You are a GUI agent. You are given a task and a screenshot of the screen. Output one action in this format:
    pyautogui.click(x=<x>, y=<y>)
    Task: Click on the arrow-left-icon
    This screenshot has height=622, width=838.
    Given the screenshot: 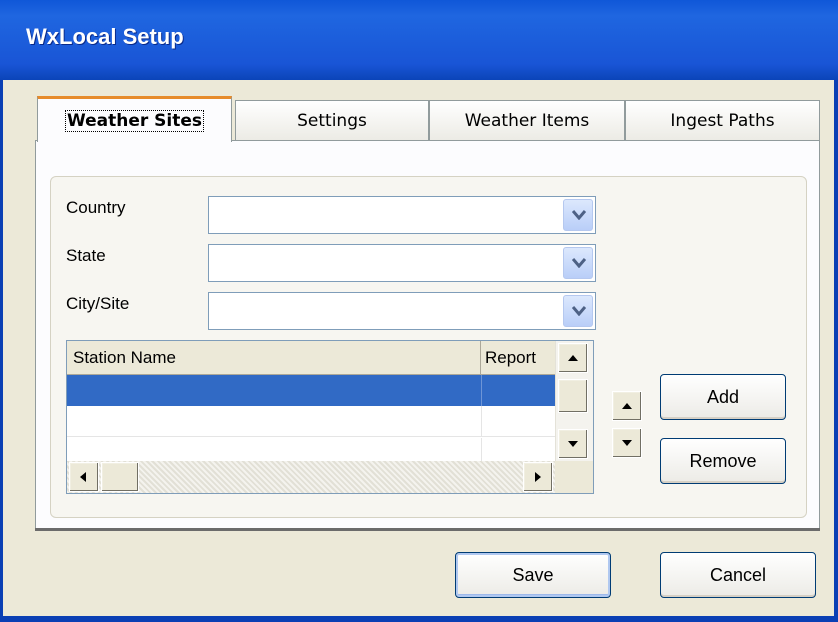 What is the action you would take?
    pyautogui.click(x=83, y=477)
    